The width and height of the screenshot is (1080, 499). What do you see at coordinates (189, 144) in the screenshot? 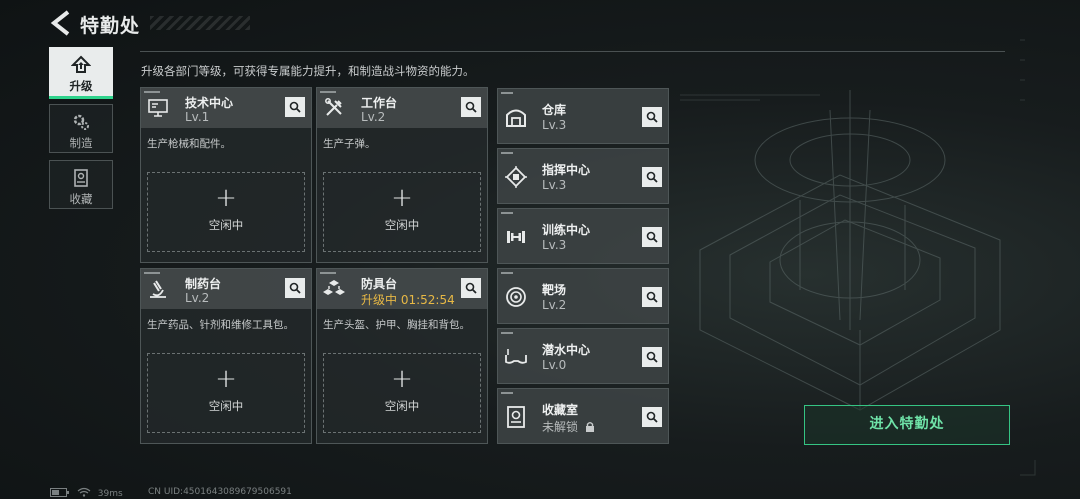
I see `building-description: 生产枪械和配件。` at bounding box center [189, 144].